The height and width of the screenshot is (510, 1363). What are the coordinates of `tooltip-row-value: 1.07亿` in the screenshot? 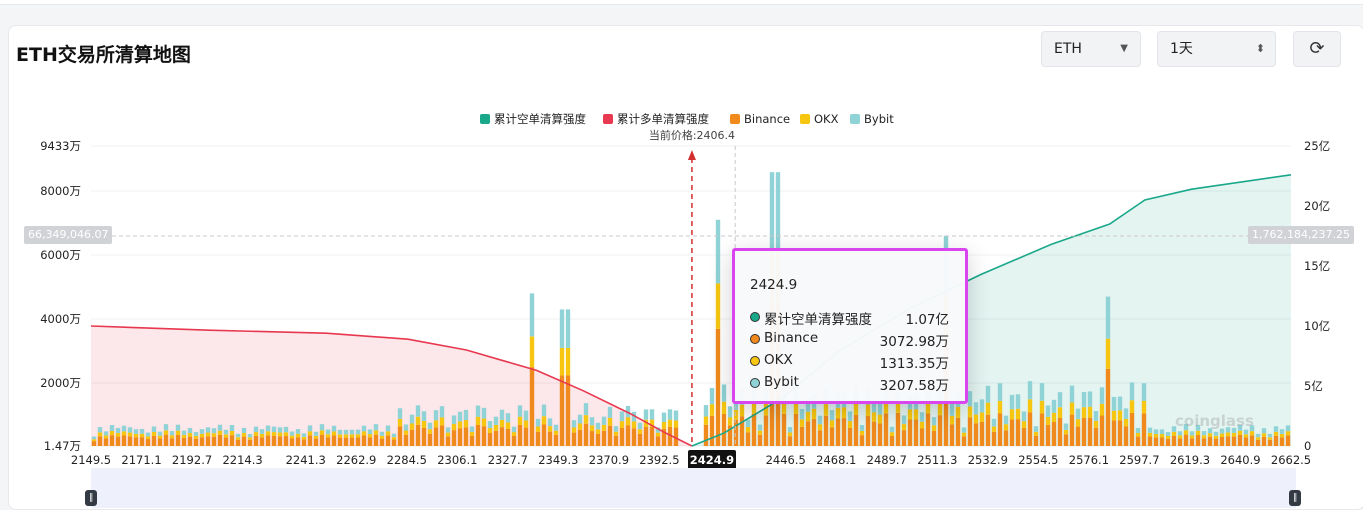 It's located at (927, 320).